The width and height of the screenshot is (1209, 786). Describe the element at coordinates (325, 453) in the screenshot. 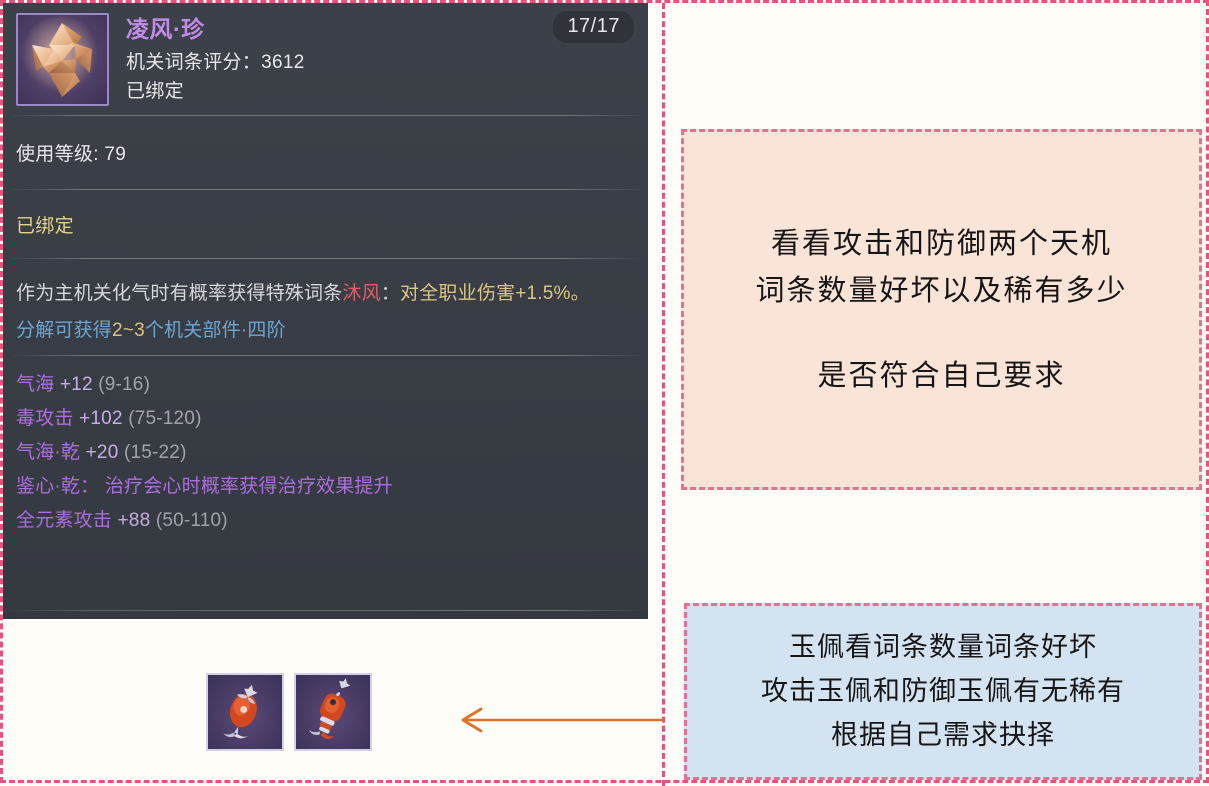

I see `stat-row: 气海·乾 +20 (15-22)` at that location.